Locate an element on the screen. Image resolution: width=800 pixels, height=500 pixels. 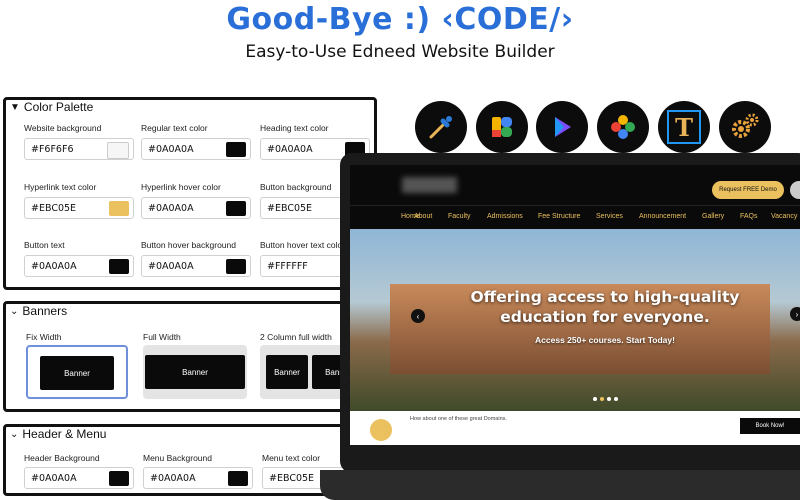
menu-item-fee-structure: Fee Structure is located at coordinates (559, 216).